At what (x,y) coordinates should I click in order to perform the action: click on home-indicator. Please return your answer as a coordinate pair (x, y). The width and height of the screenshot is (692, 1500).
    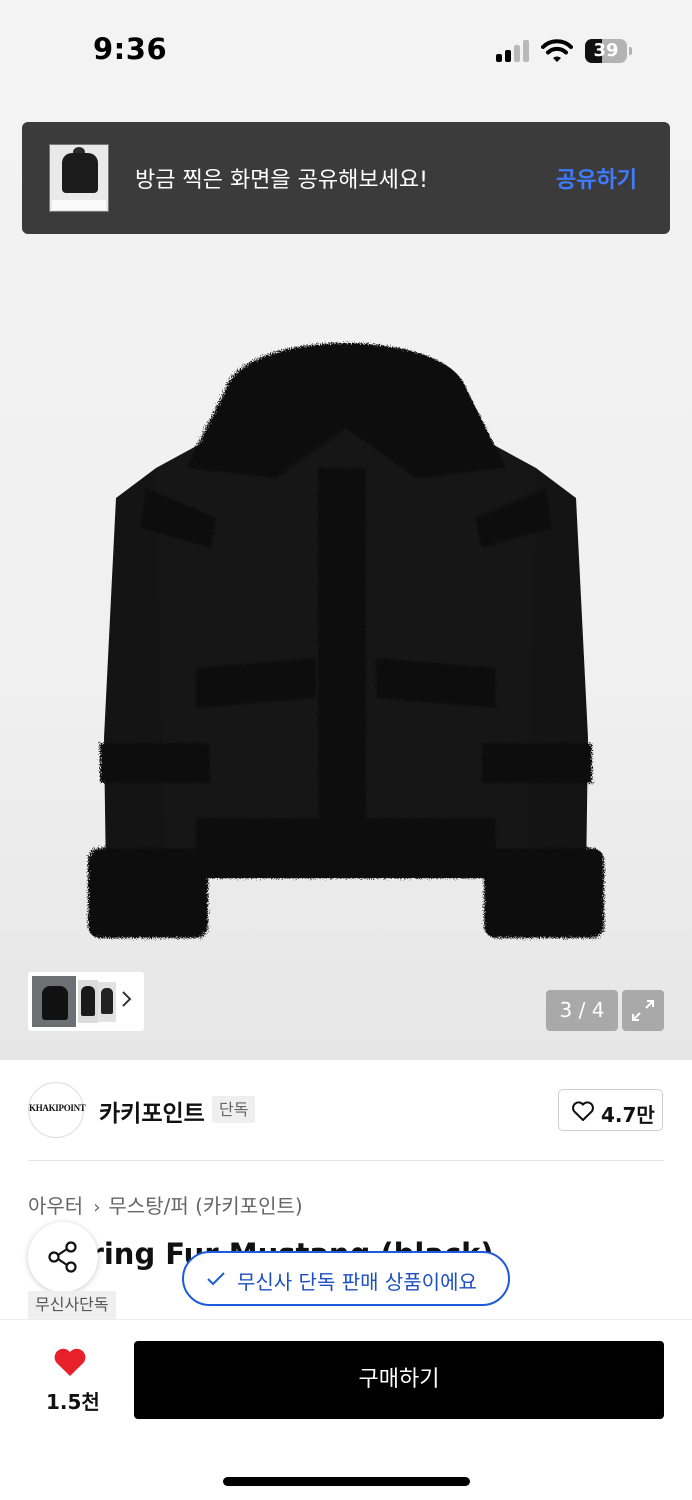
    Looking at the image, I should click on (346, 1481).